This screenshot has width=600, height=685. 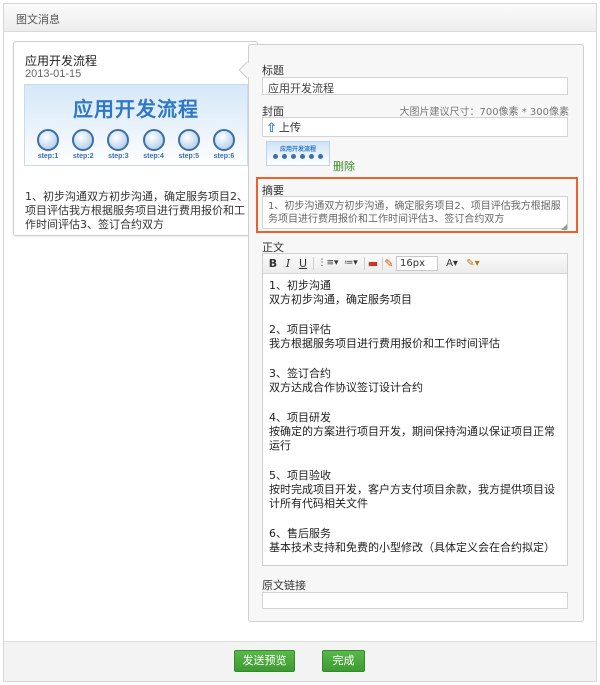 I want to click on section-heading: 2、项目评估, so click(x=300, y=329).